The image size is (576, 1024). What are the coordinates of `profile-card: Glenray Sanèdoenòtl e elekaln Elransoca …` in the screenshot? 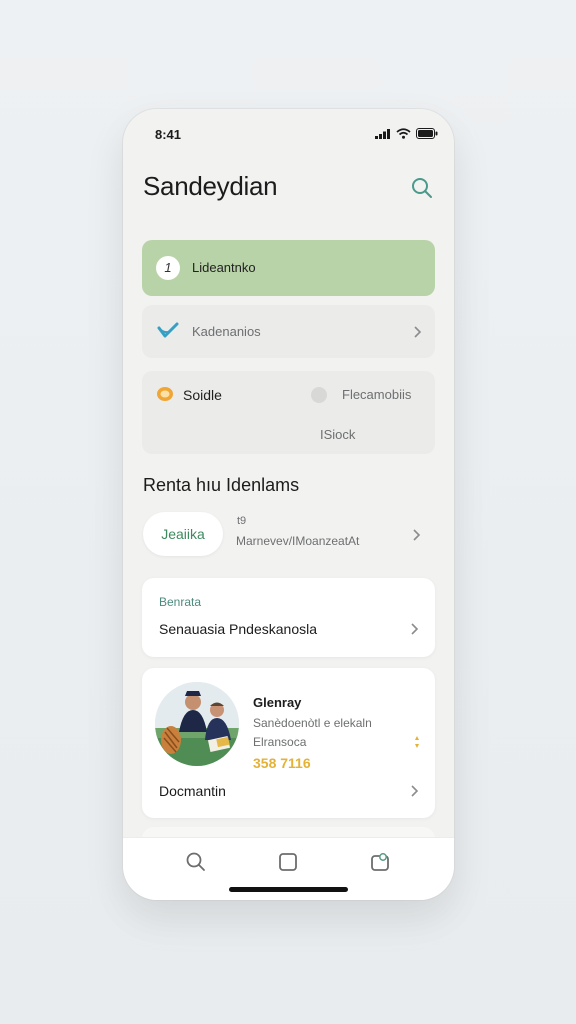 It's located at (288, 743).